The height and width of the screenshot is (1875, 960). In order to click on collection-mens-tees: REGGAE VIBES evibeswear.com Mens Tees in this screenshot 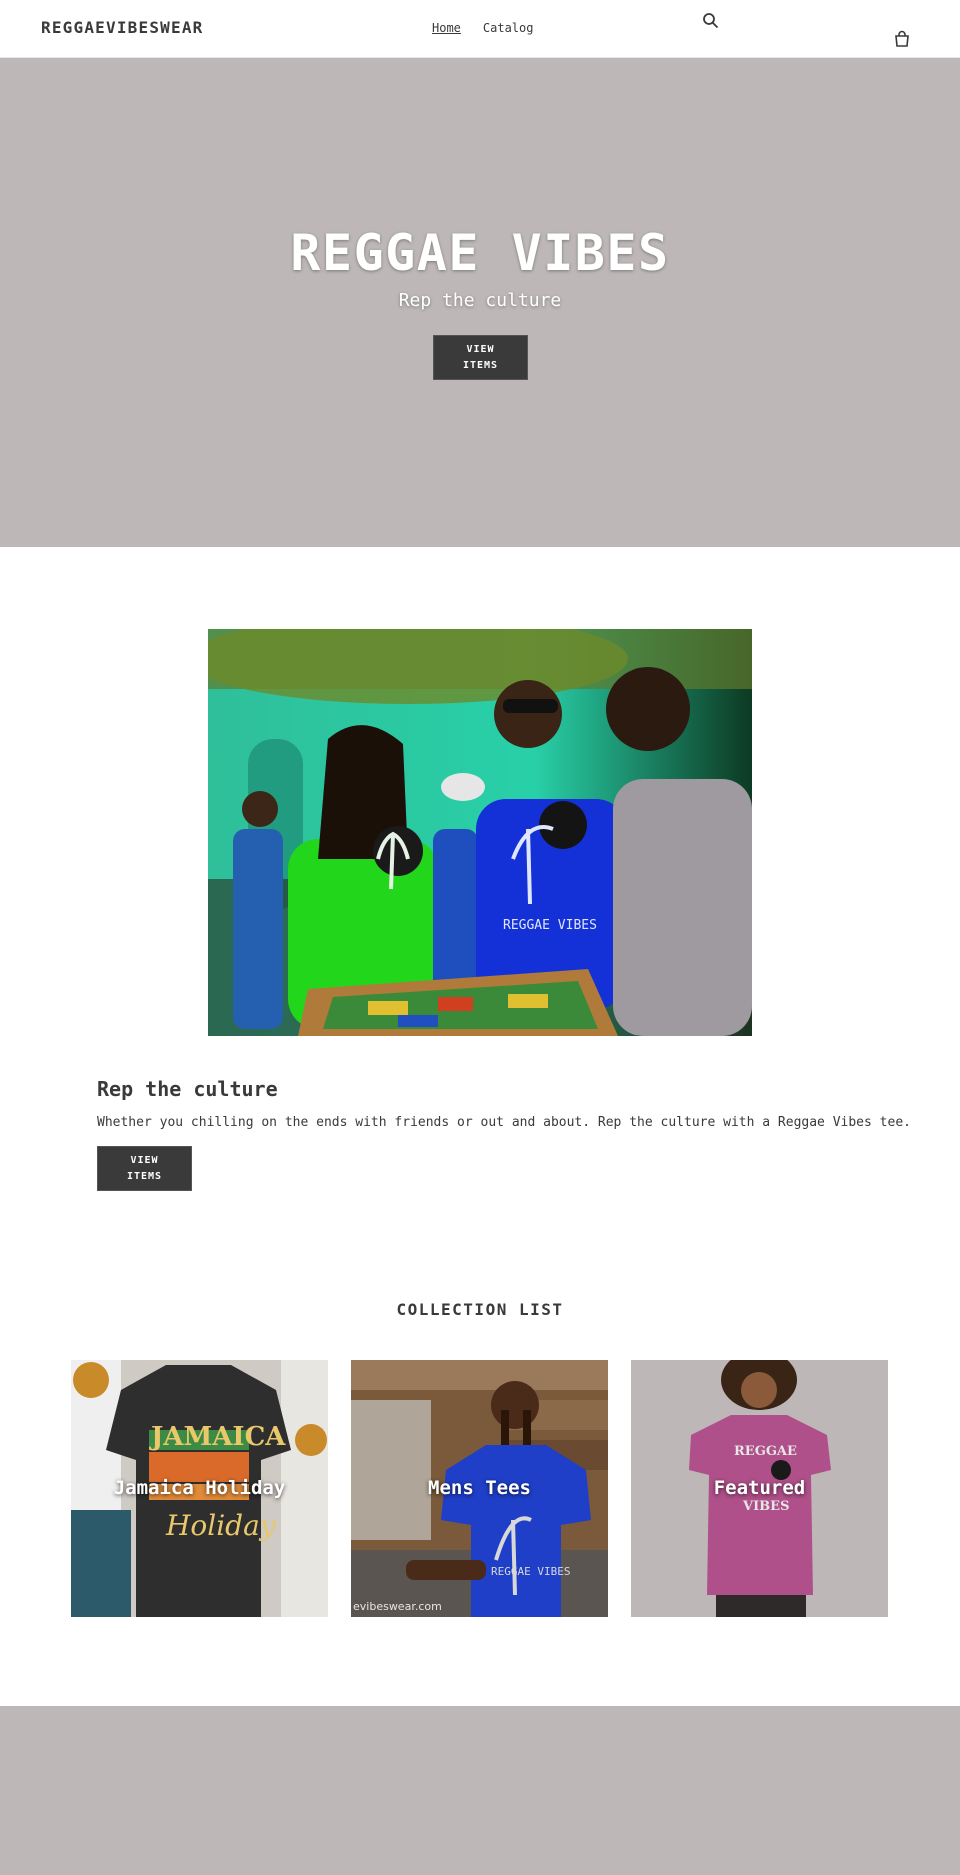, I will do `click(479, 1488)`.